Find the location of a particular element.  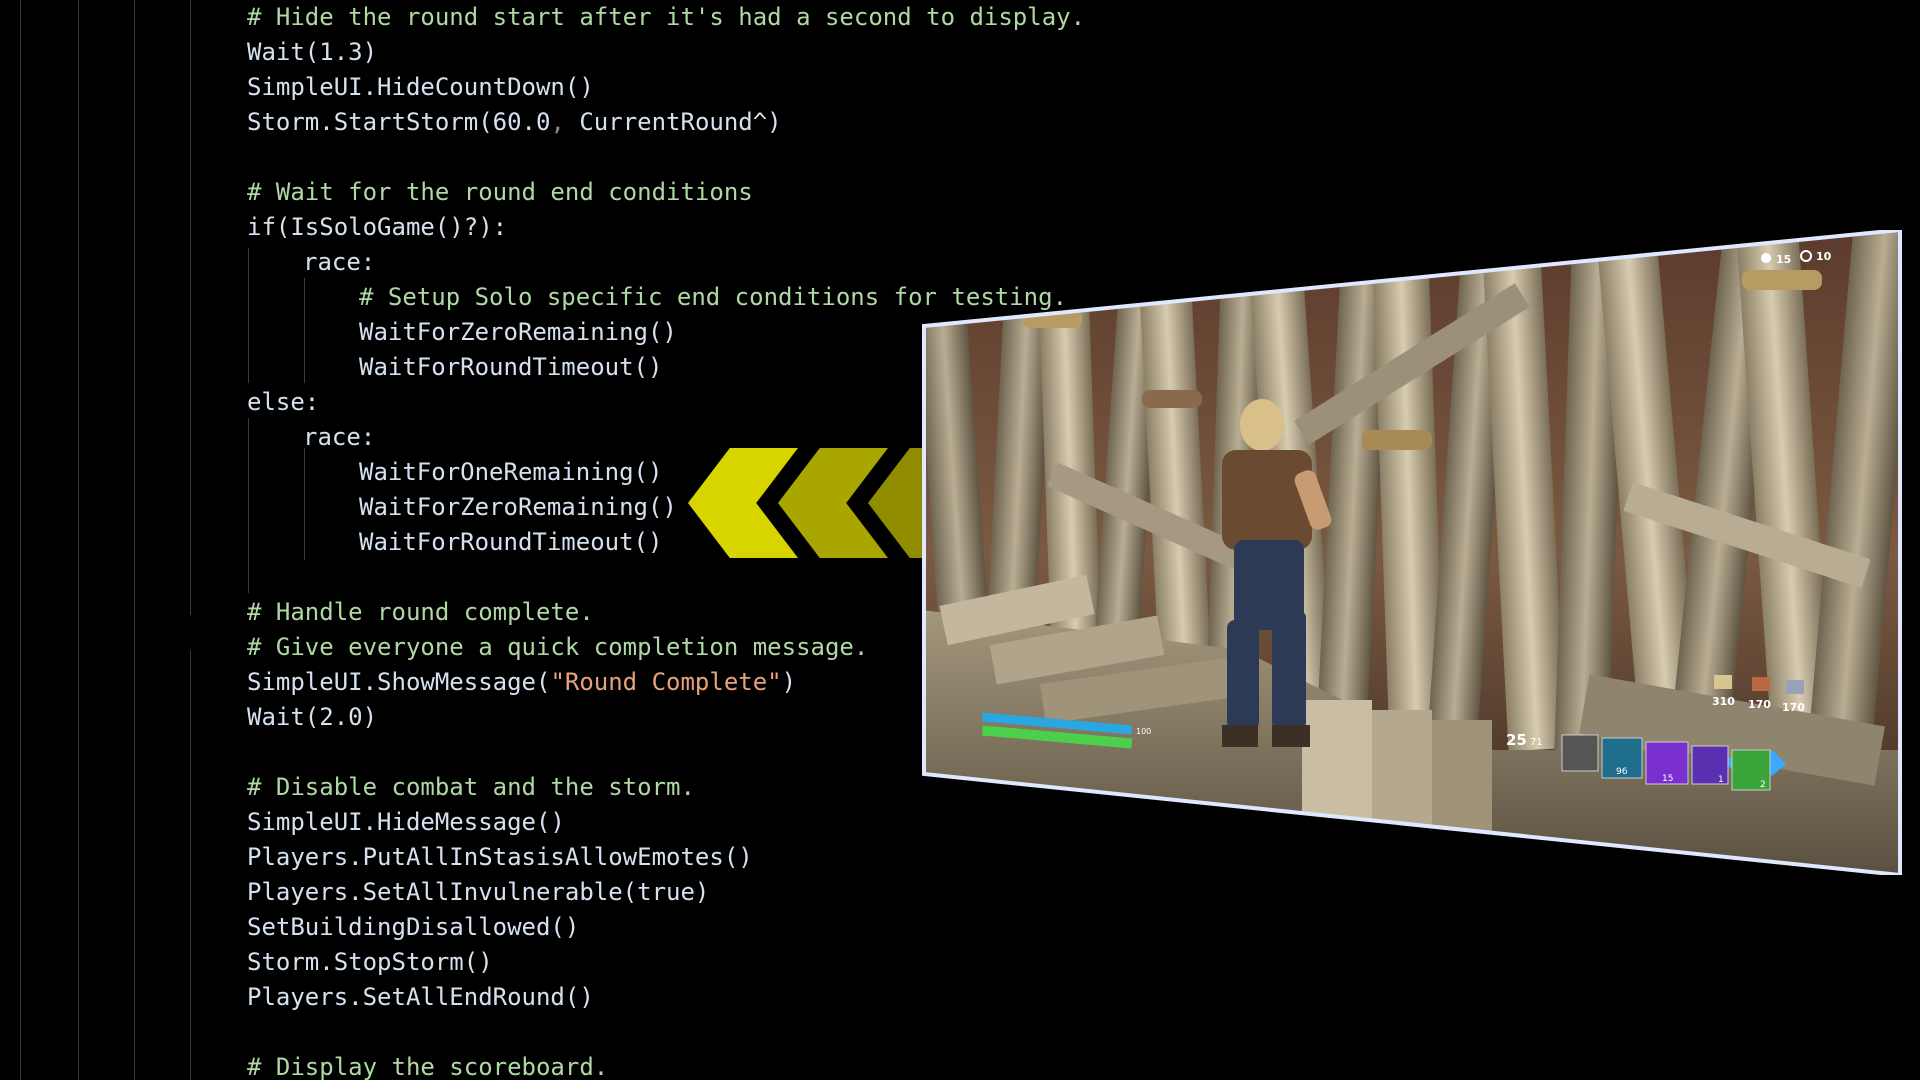

code-line: # Disable combat and the storm. is located at coordinates (471, 787).